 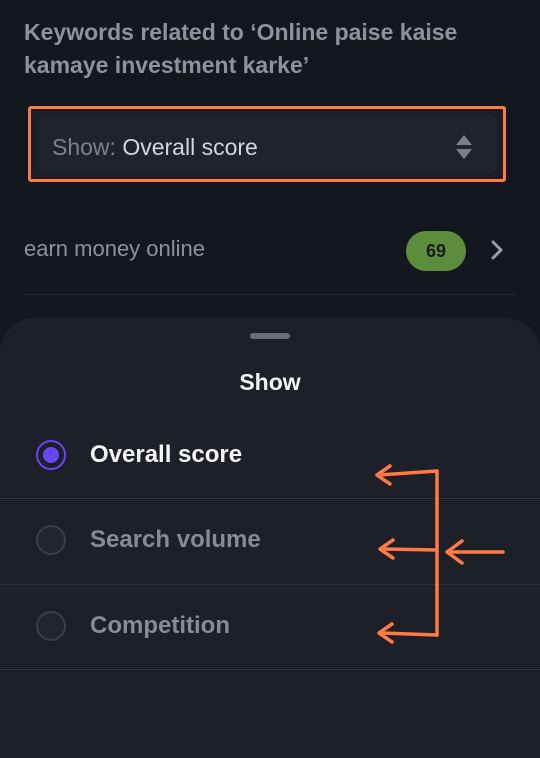 I want to click on option-label: Overall score, so click(x=166, y=454).